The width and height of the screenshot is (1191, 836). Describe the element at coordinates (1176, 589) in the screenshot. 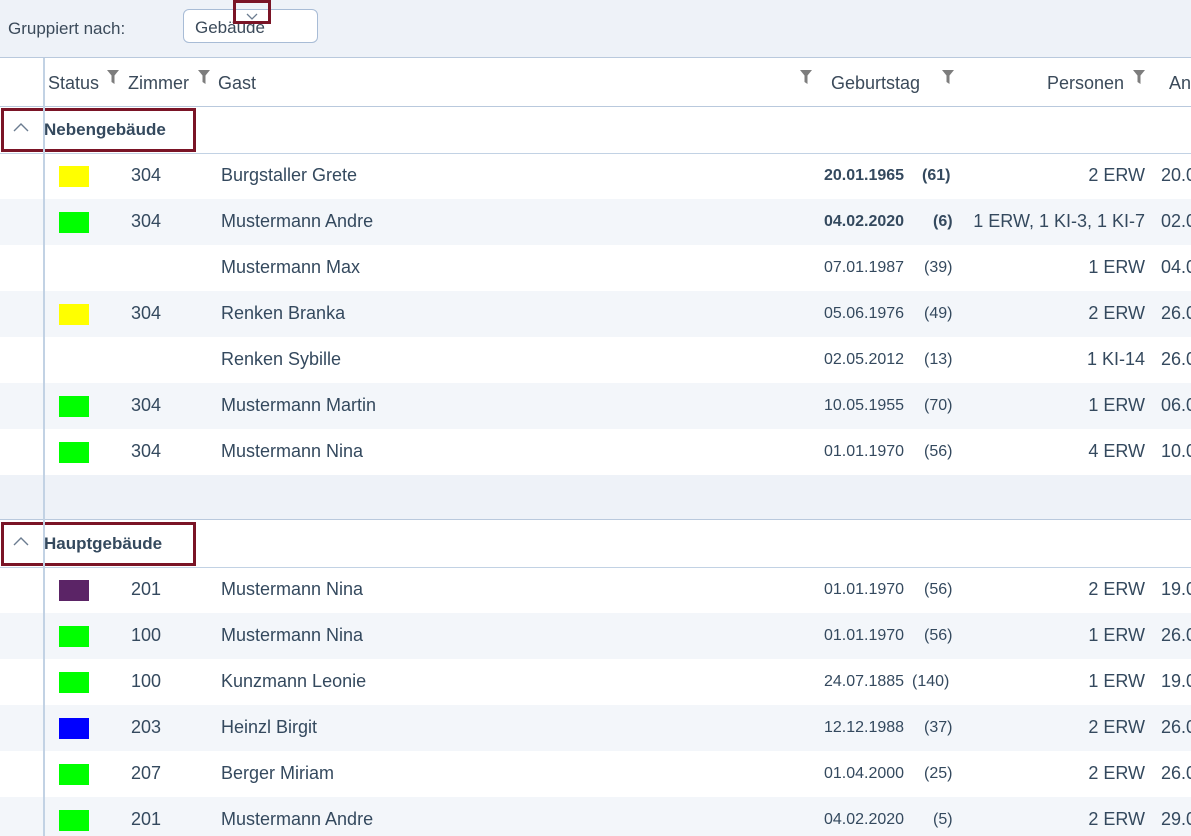

I see `arrival-cell: 19.0` at that location.